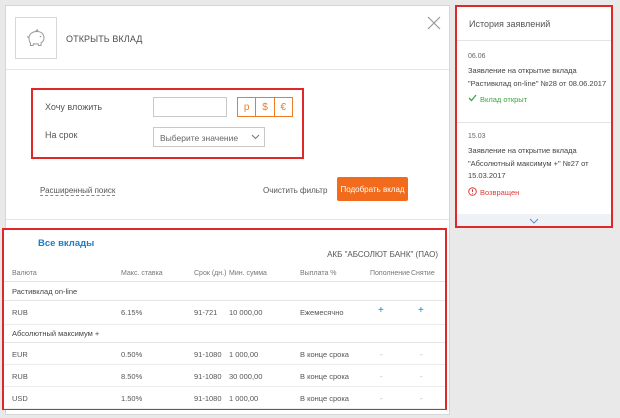 The width and height of the screenshot is (620, 418). Describe the element at coordinates (283, 107) in the screenshot. I see `currency-eur-button: €` at that location.